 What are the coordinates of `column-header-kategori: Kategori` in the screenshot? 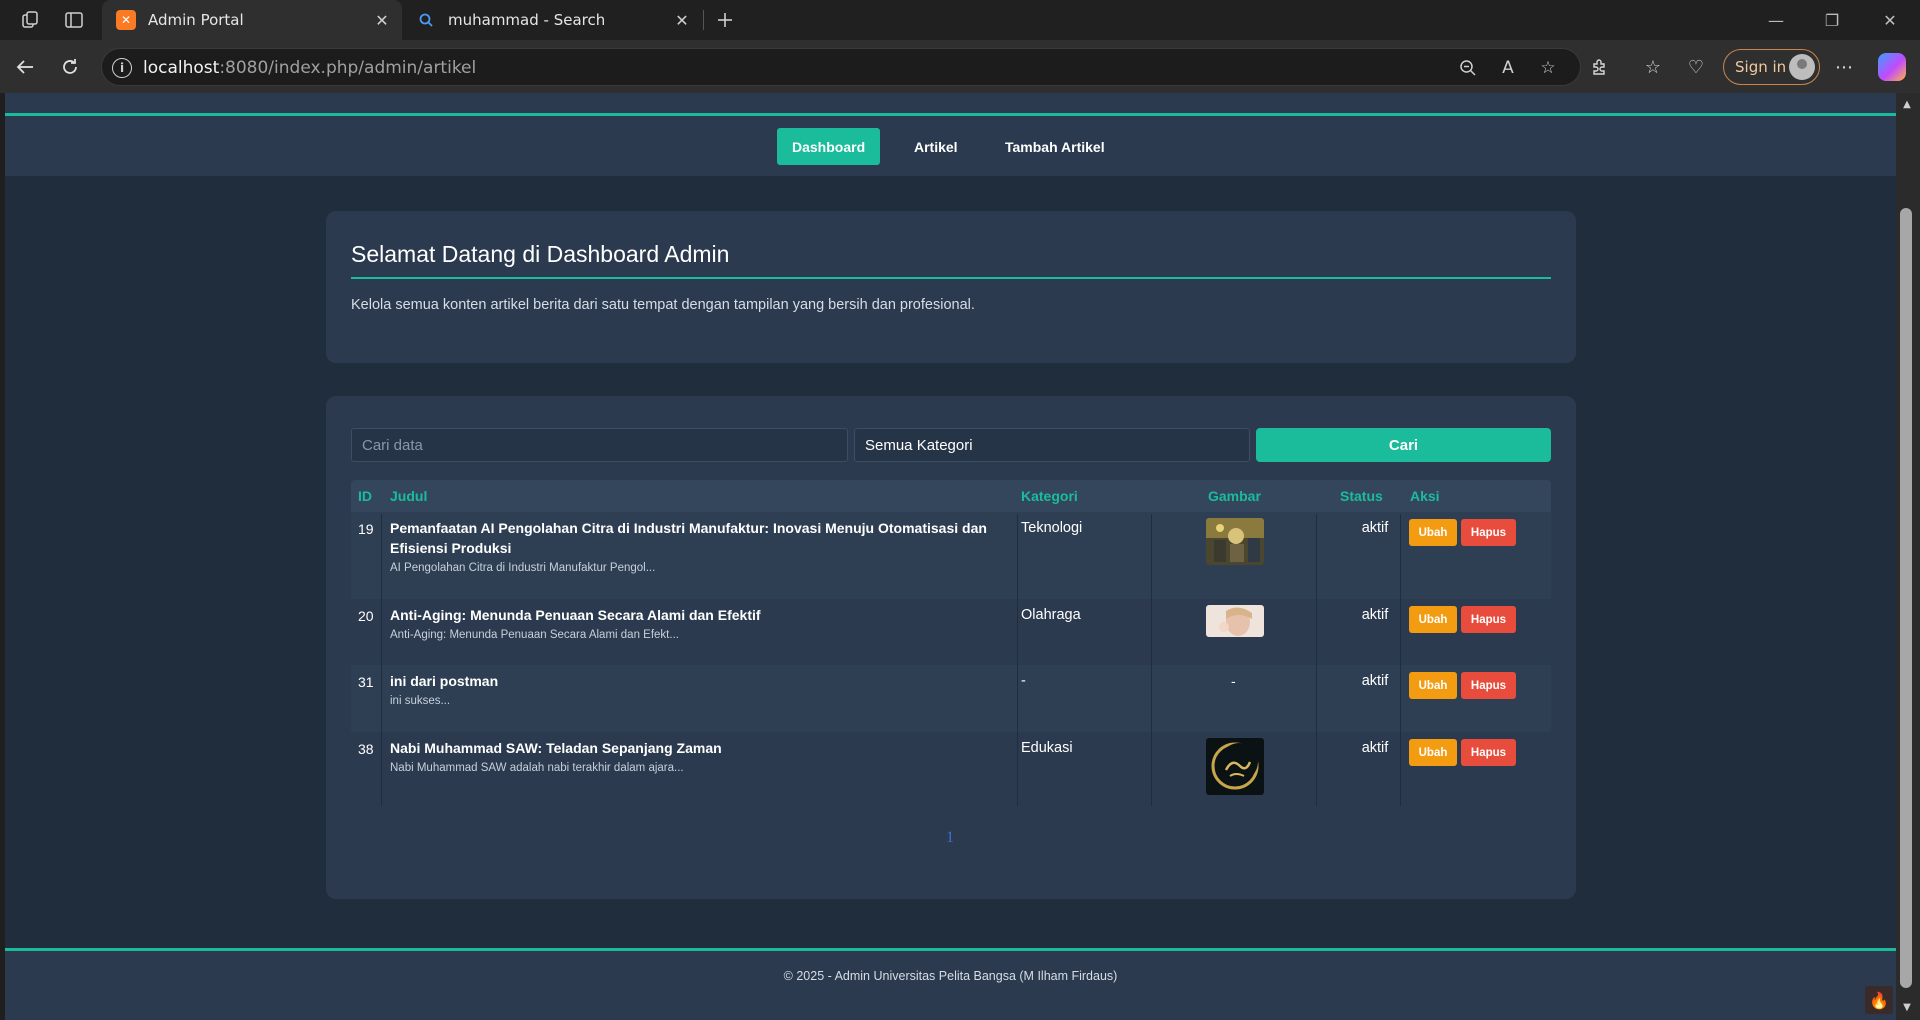 It's located at (1049, 496).